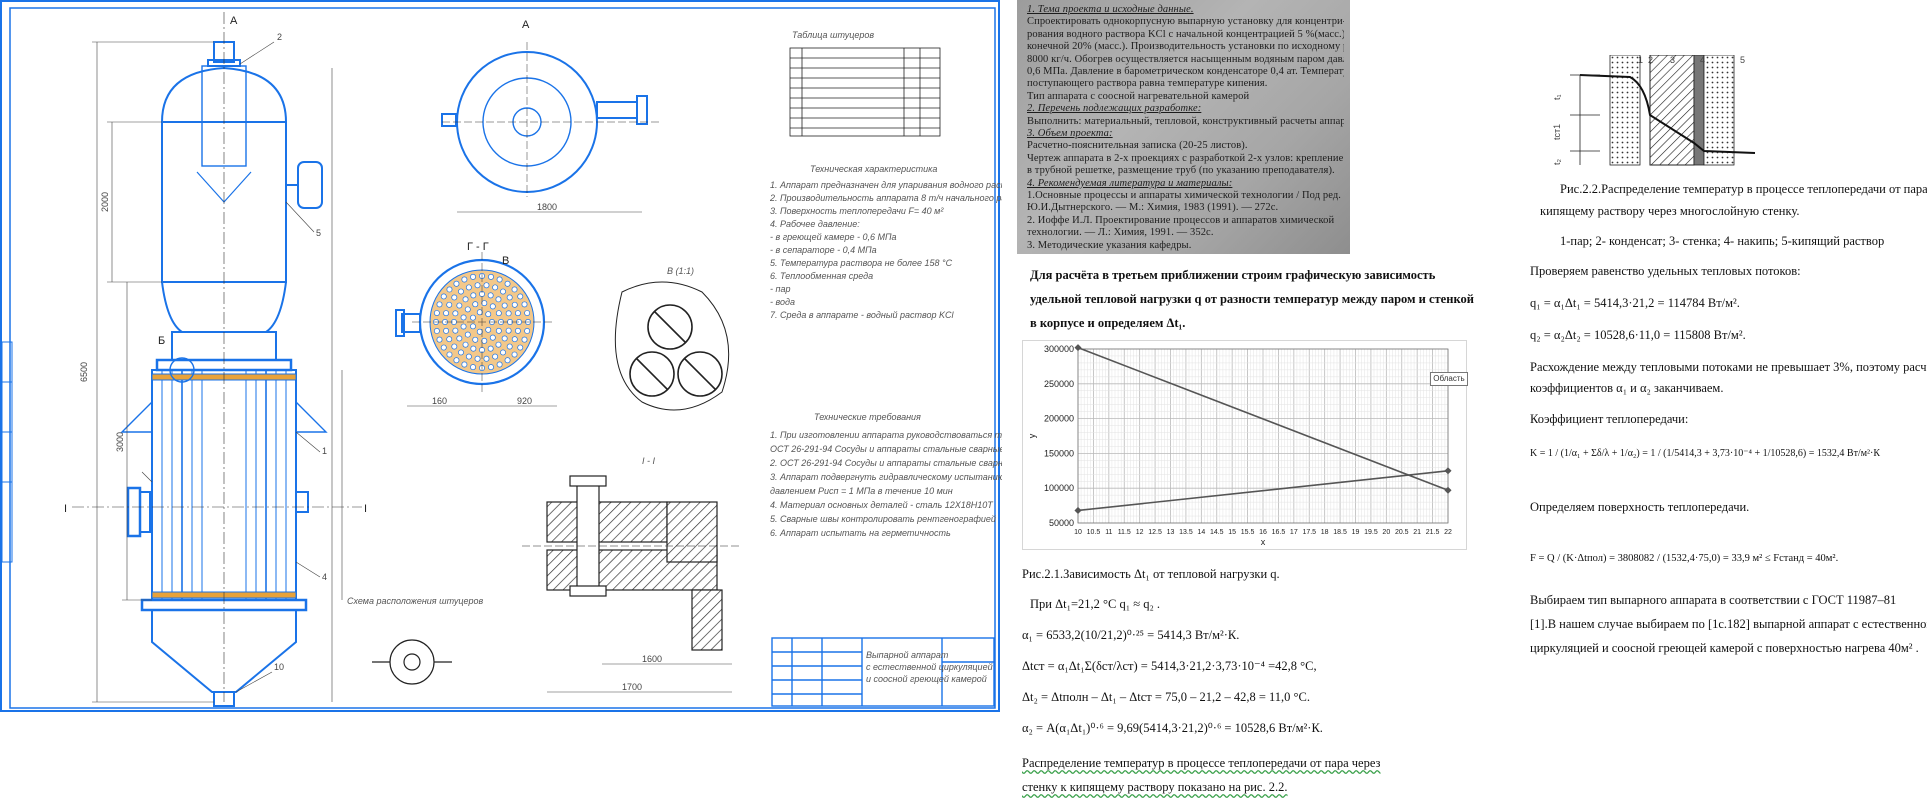 The image size is (1927, 807). I want to click on nozzle-table, so click(865, 92).